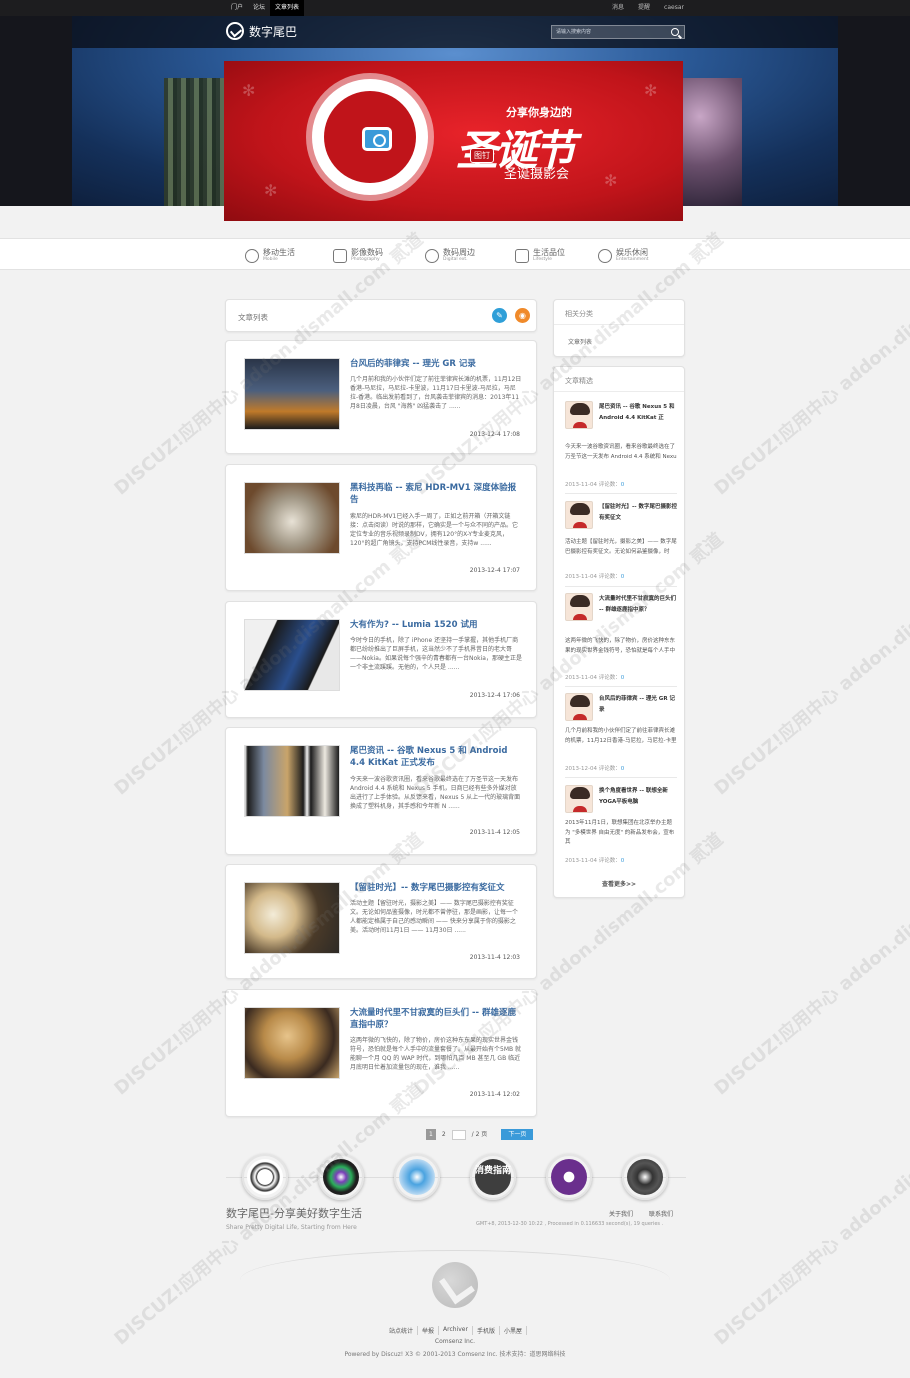 The height and width of the screenshot is (1378, 910). I want to click on article-title: 【留驻时光】-- 数字尾巴摄影控有奖征文, so click(436, 888).